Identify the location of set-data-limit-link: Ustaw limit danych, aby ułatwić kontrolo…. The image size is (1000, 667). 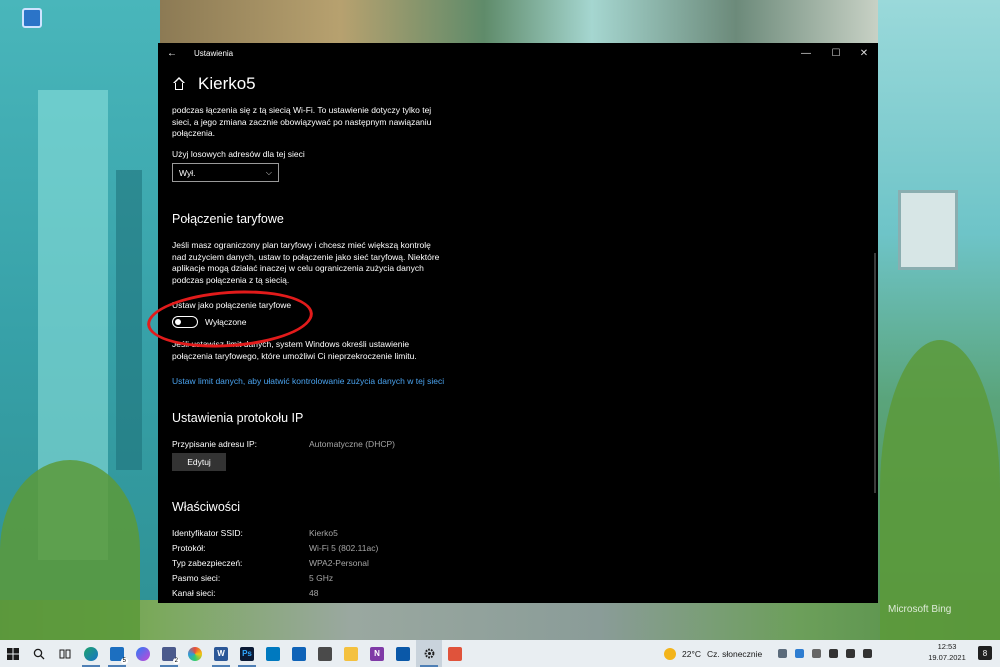
(308, 381).